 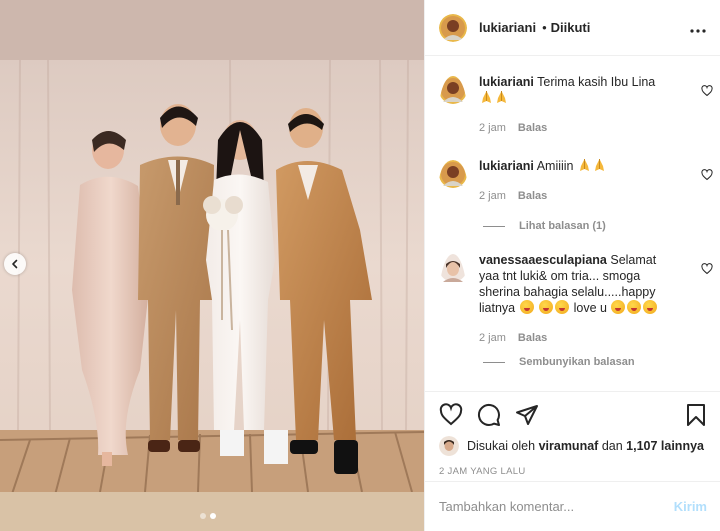 I want to click on bookmark-icon, so click(x=696, y=415).